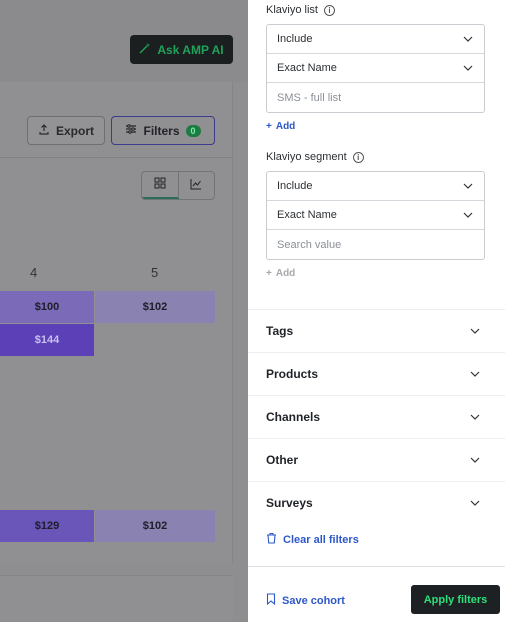 This screenshot has height=622, width=505. Describe the element at coordinates (376, 416) in the screenshot. I see `accordion-channels: Channels` at that location.